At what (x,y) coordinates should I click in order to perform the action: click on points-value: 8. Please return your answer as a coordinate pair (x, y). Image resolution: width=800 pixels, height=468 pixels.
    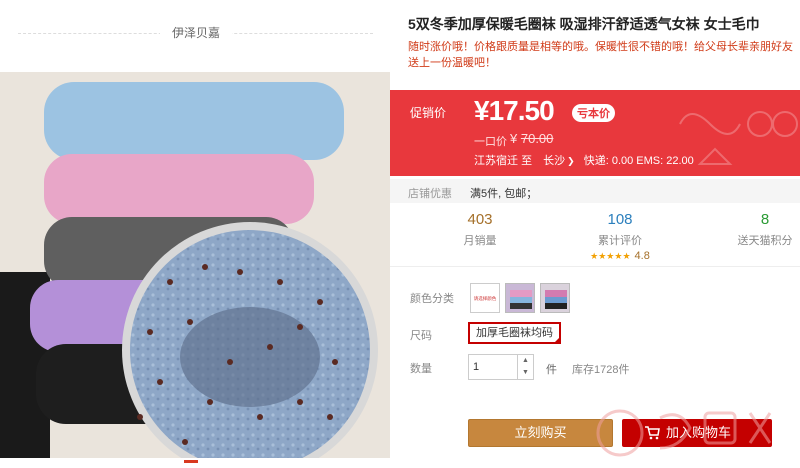
    Looking at the image, I should click on (765, 219).